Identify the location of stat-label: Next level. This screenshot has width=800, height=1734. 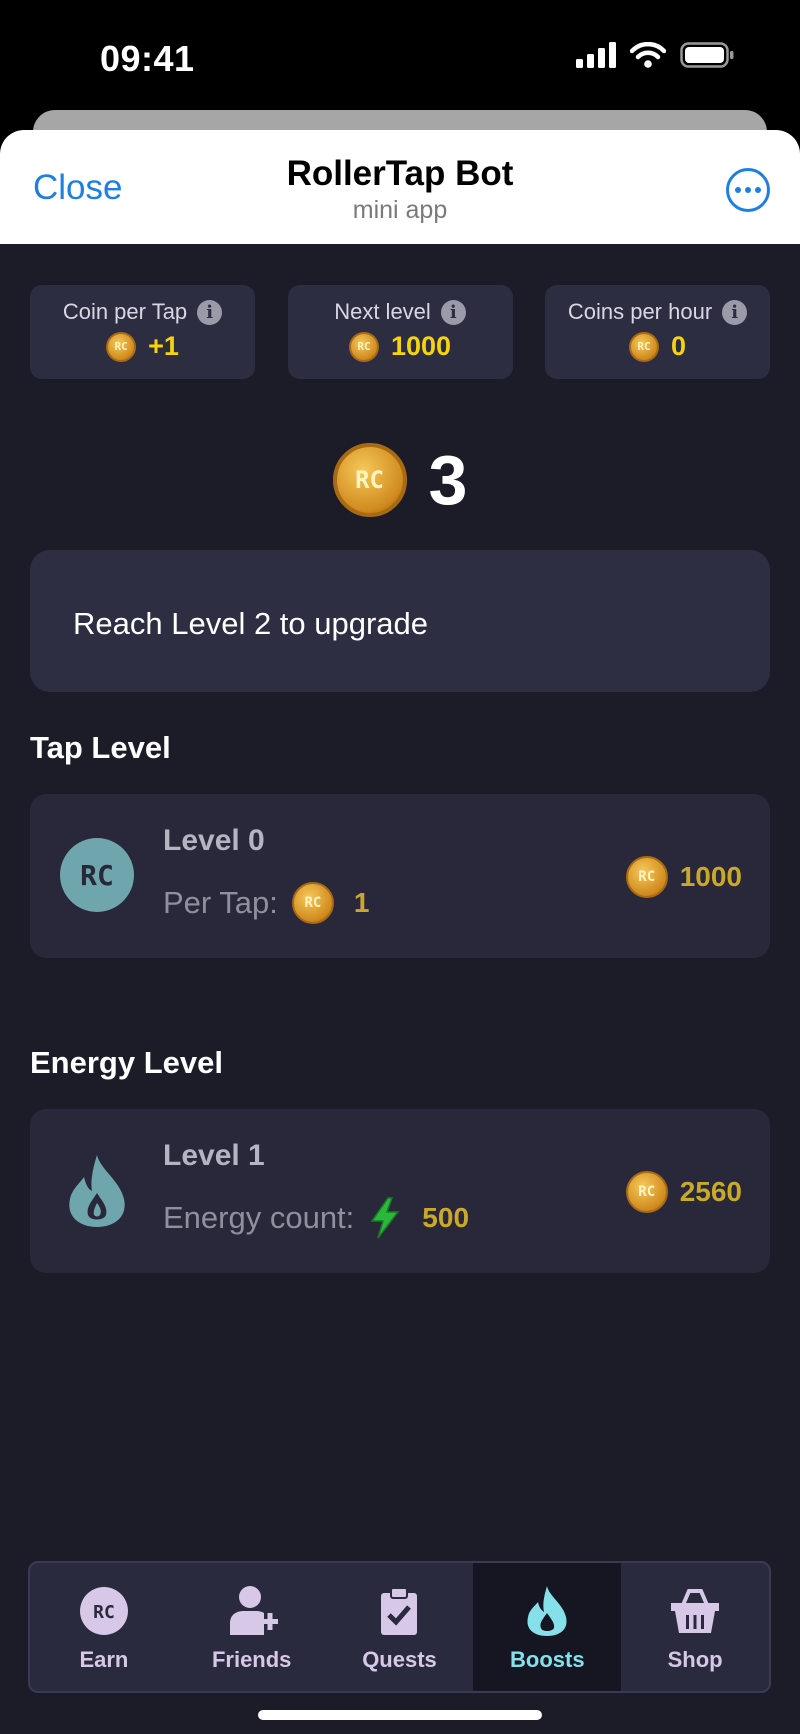
(382, 311).